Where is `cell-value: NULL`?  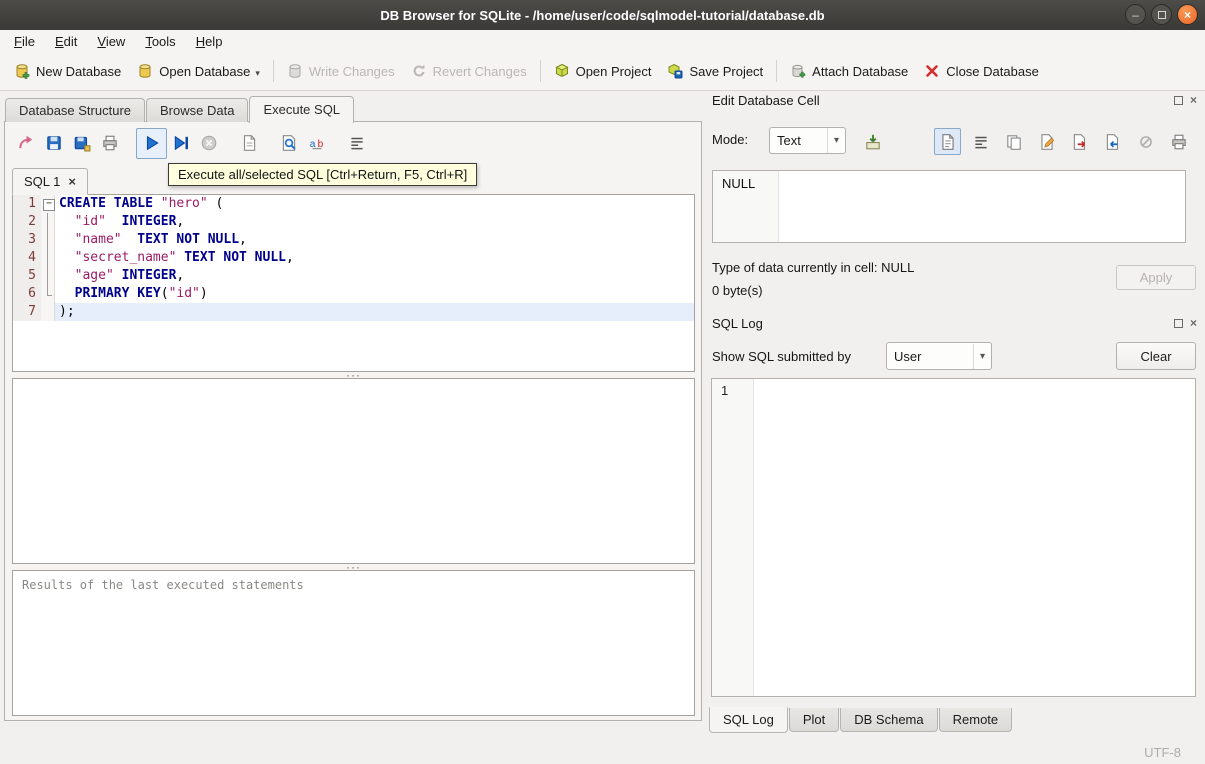
cell-value: NULL is located at coordinates (739, 183).